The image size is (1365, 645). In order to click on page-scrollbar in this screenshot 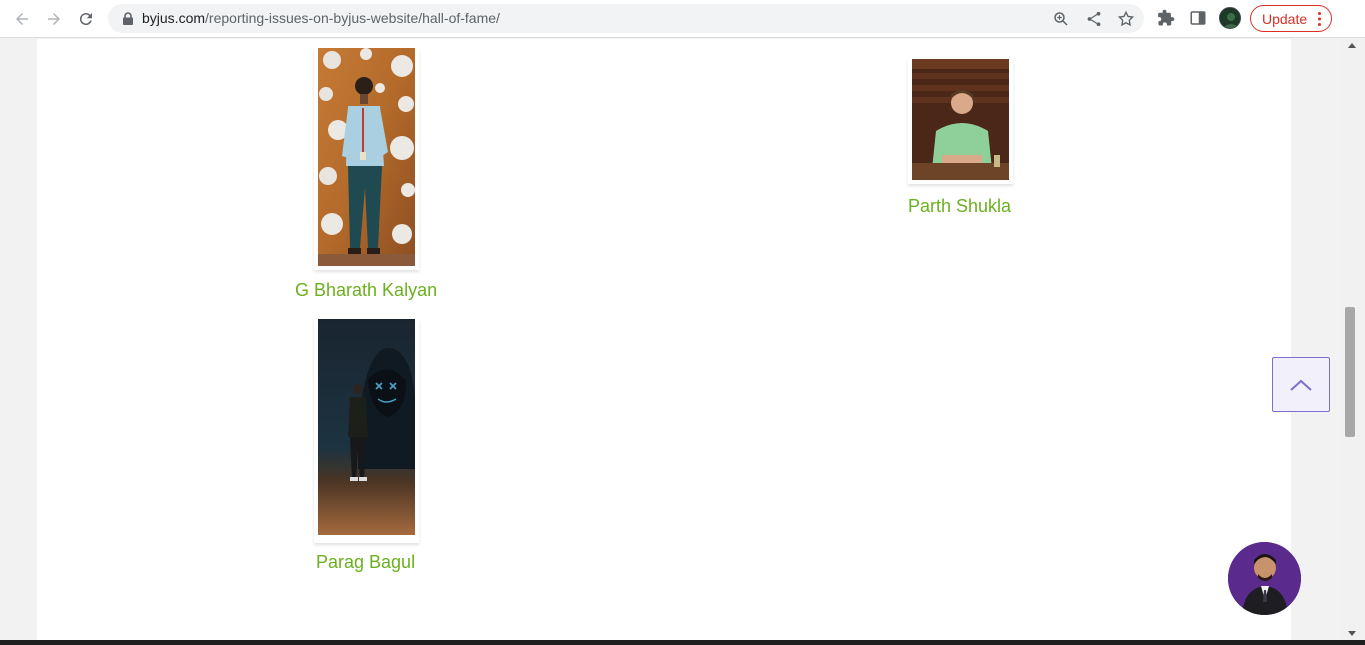, I will do `click(1353, 339)`.